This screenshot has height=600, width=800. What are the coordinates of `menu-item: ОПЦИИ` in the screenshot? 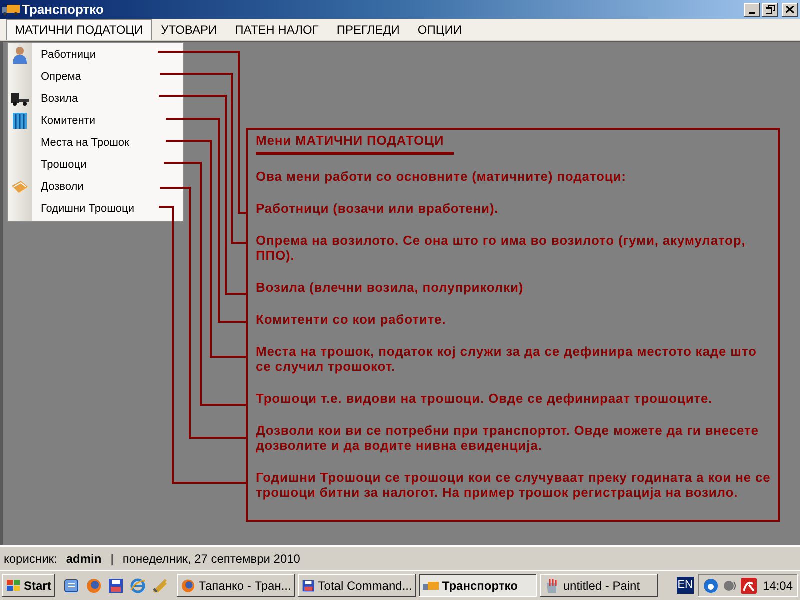 It's located at (440, 29).